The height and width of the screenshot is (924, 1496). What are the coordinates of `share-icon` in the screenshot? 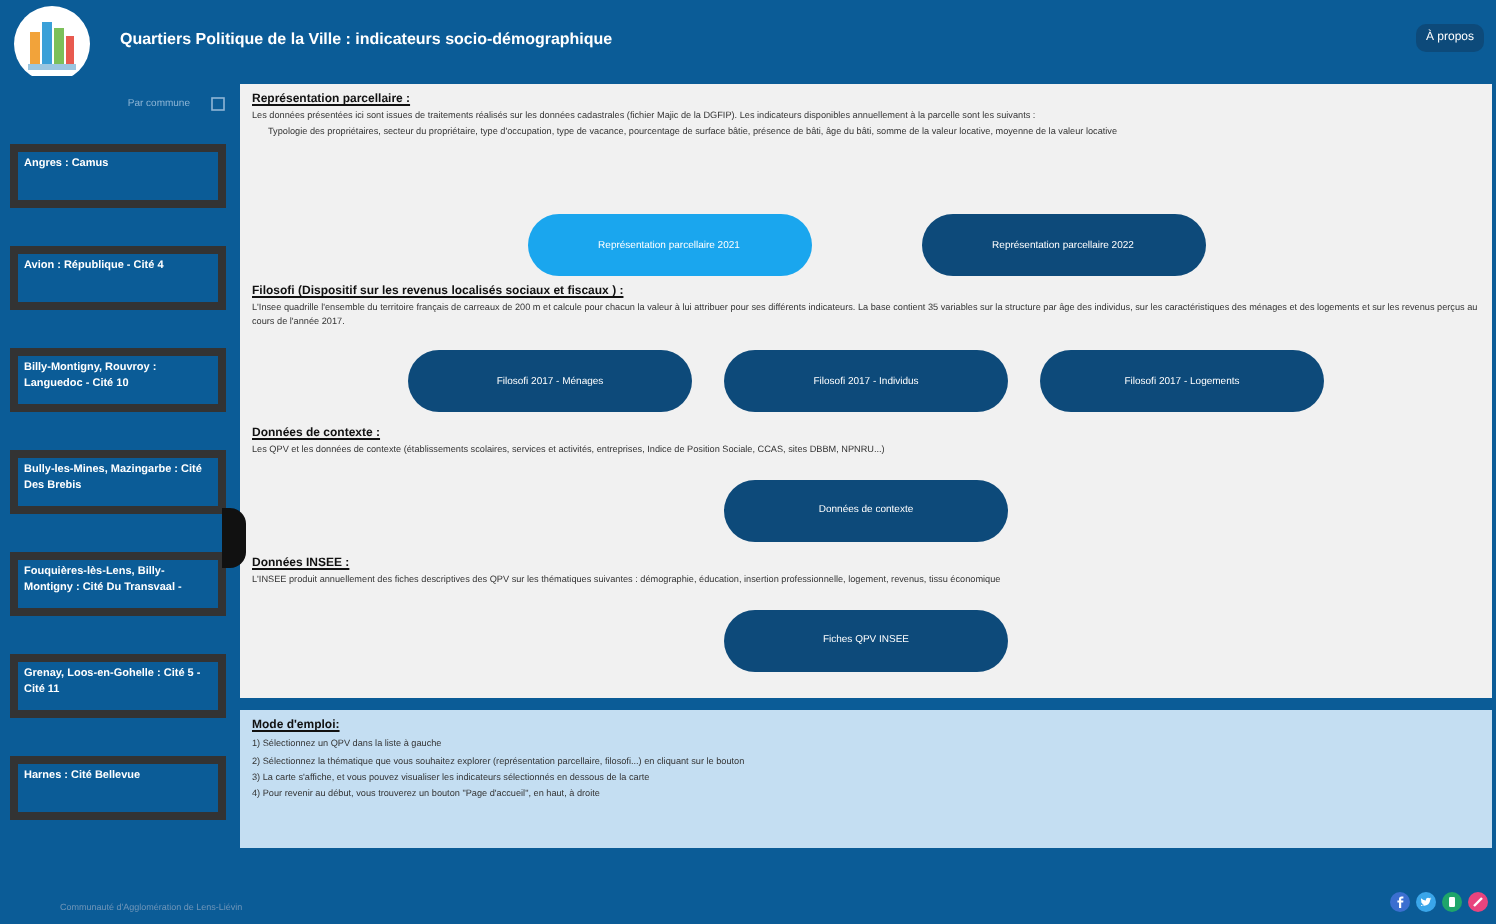 It's located at (1452, 902).